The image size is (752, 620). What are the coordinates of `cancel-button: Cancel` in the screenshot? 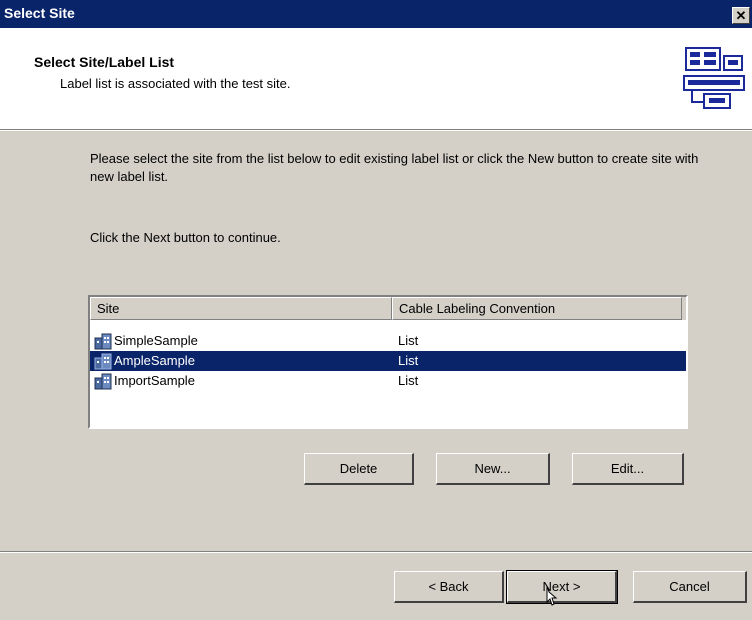 It's located at (690, 587).